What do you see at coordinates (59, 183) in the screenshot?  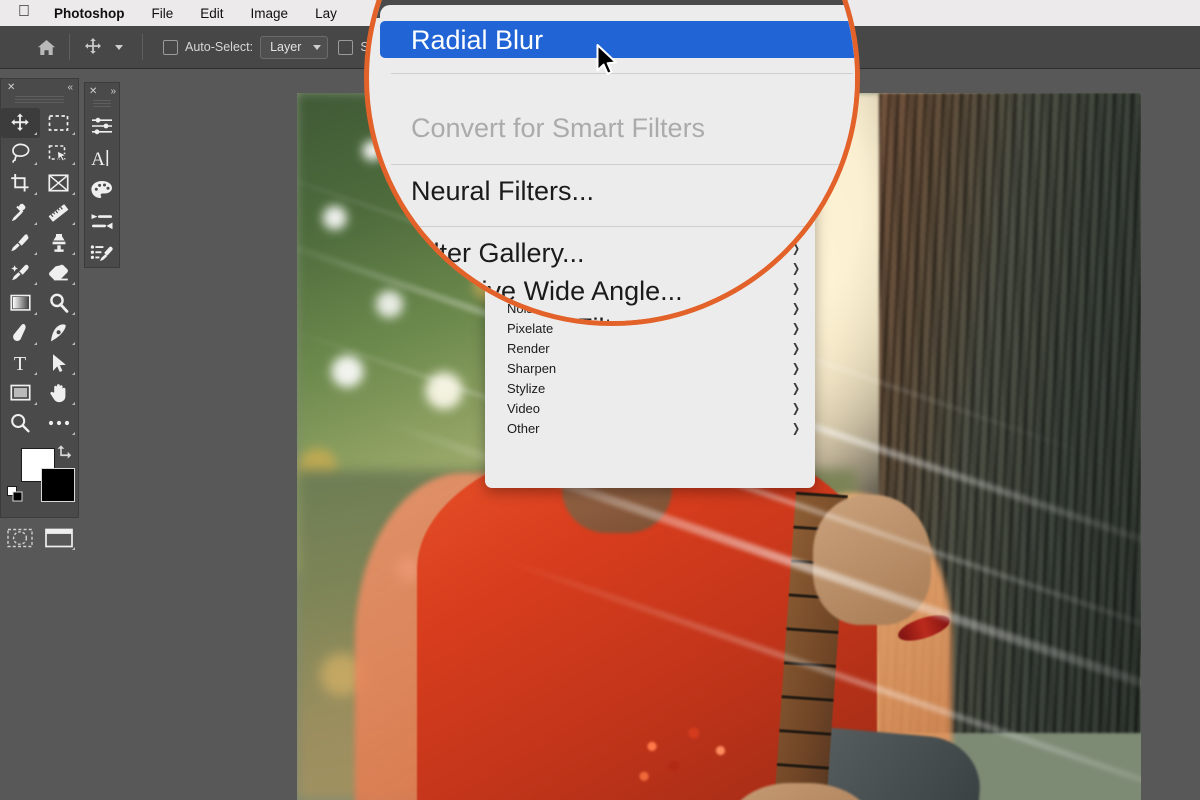 I see `tool-frame-tool` at bounding box center [59, 183].